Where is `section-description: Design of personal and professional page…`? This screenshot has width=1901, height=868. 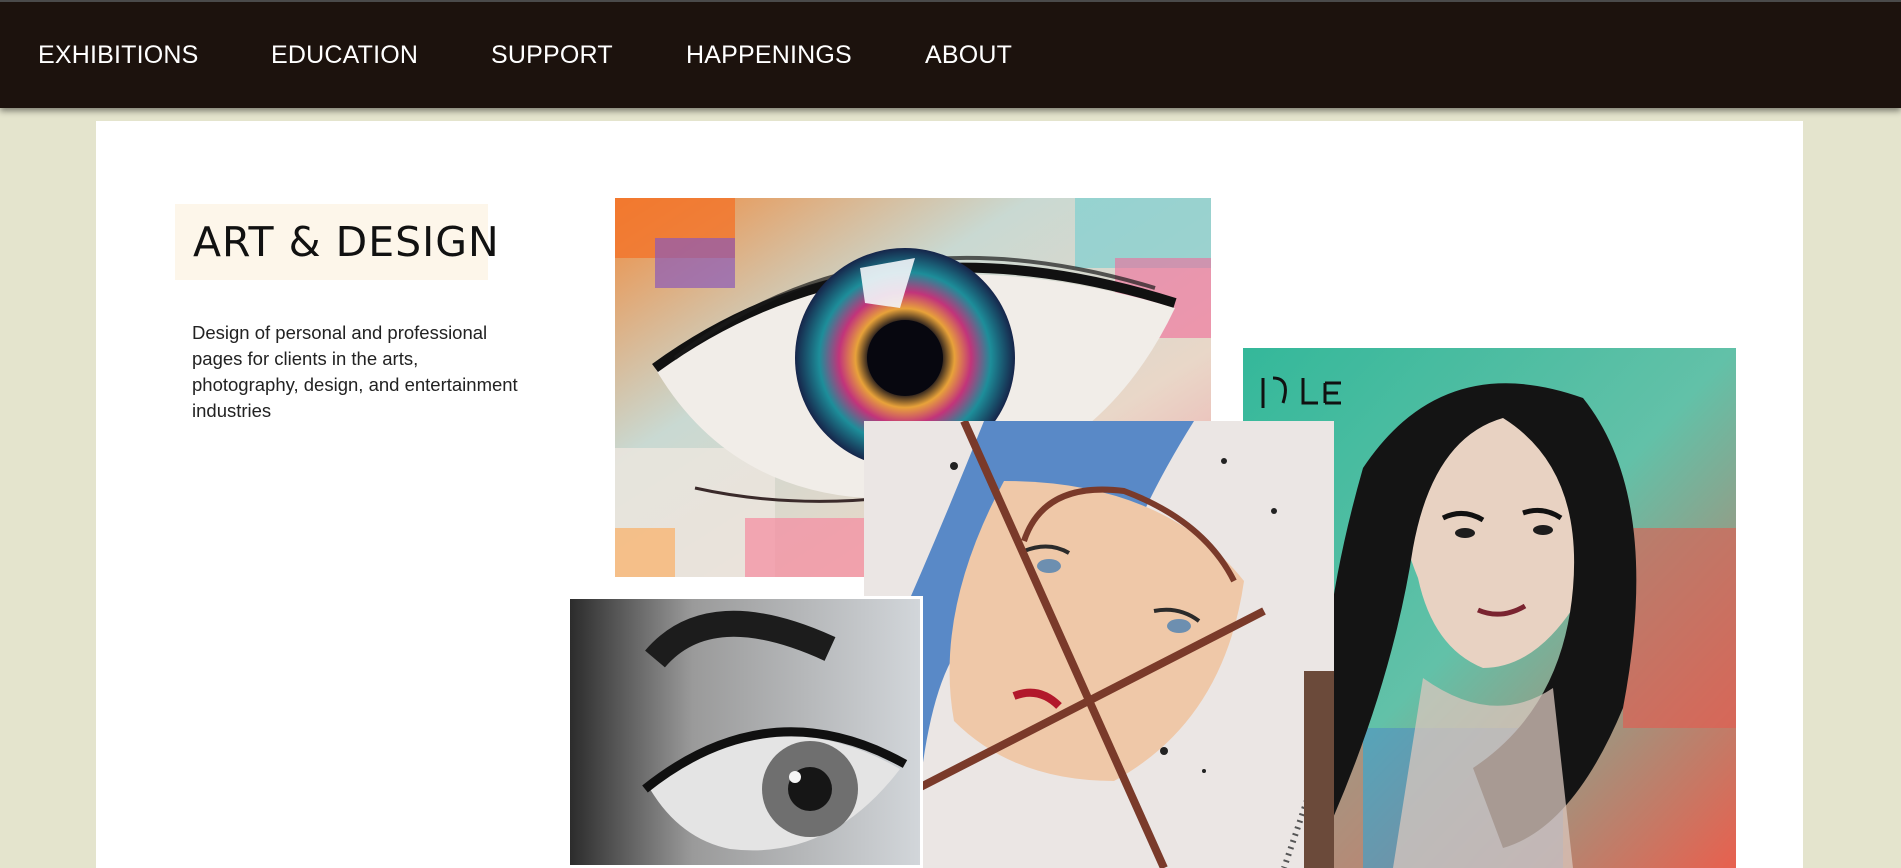 section-description: Design of personal and professional page… is located at coordinates (355, 371).